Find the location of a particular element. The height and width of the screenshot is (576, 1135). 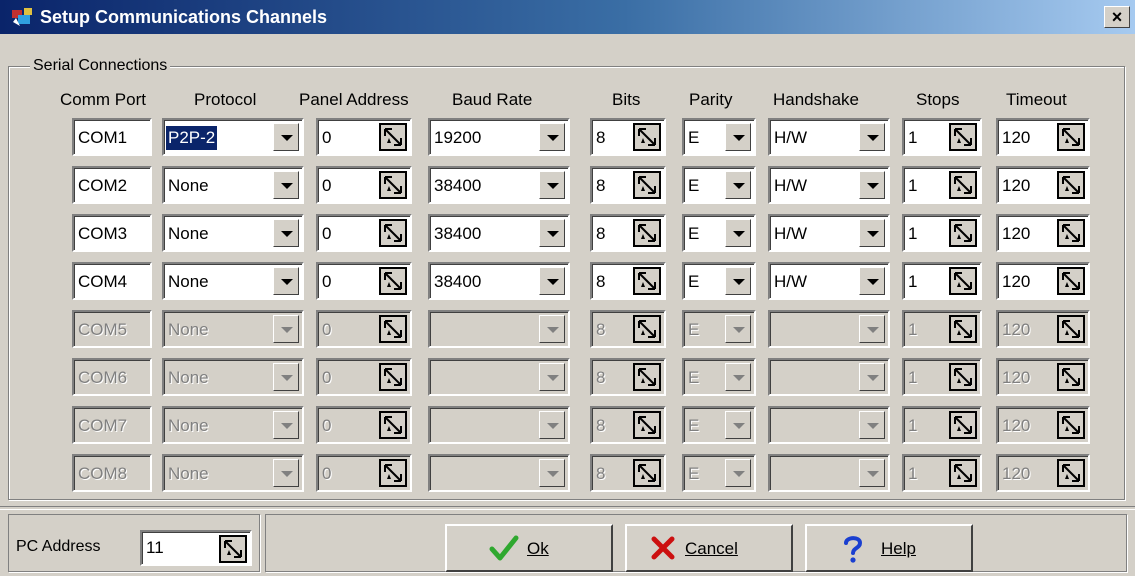

comm-port-field: COM3 is located at coordinates (112, 233).